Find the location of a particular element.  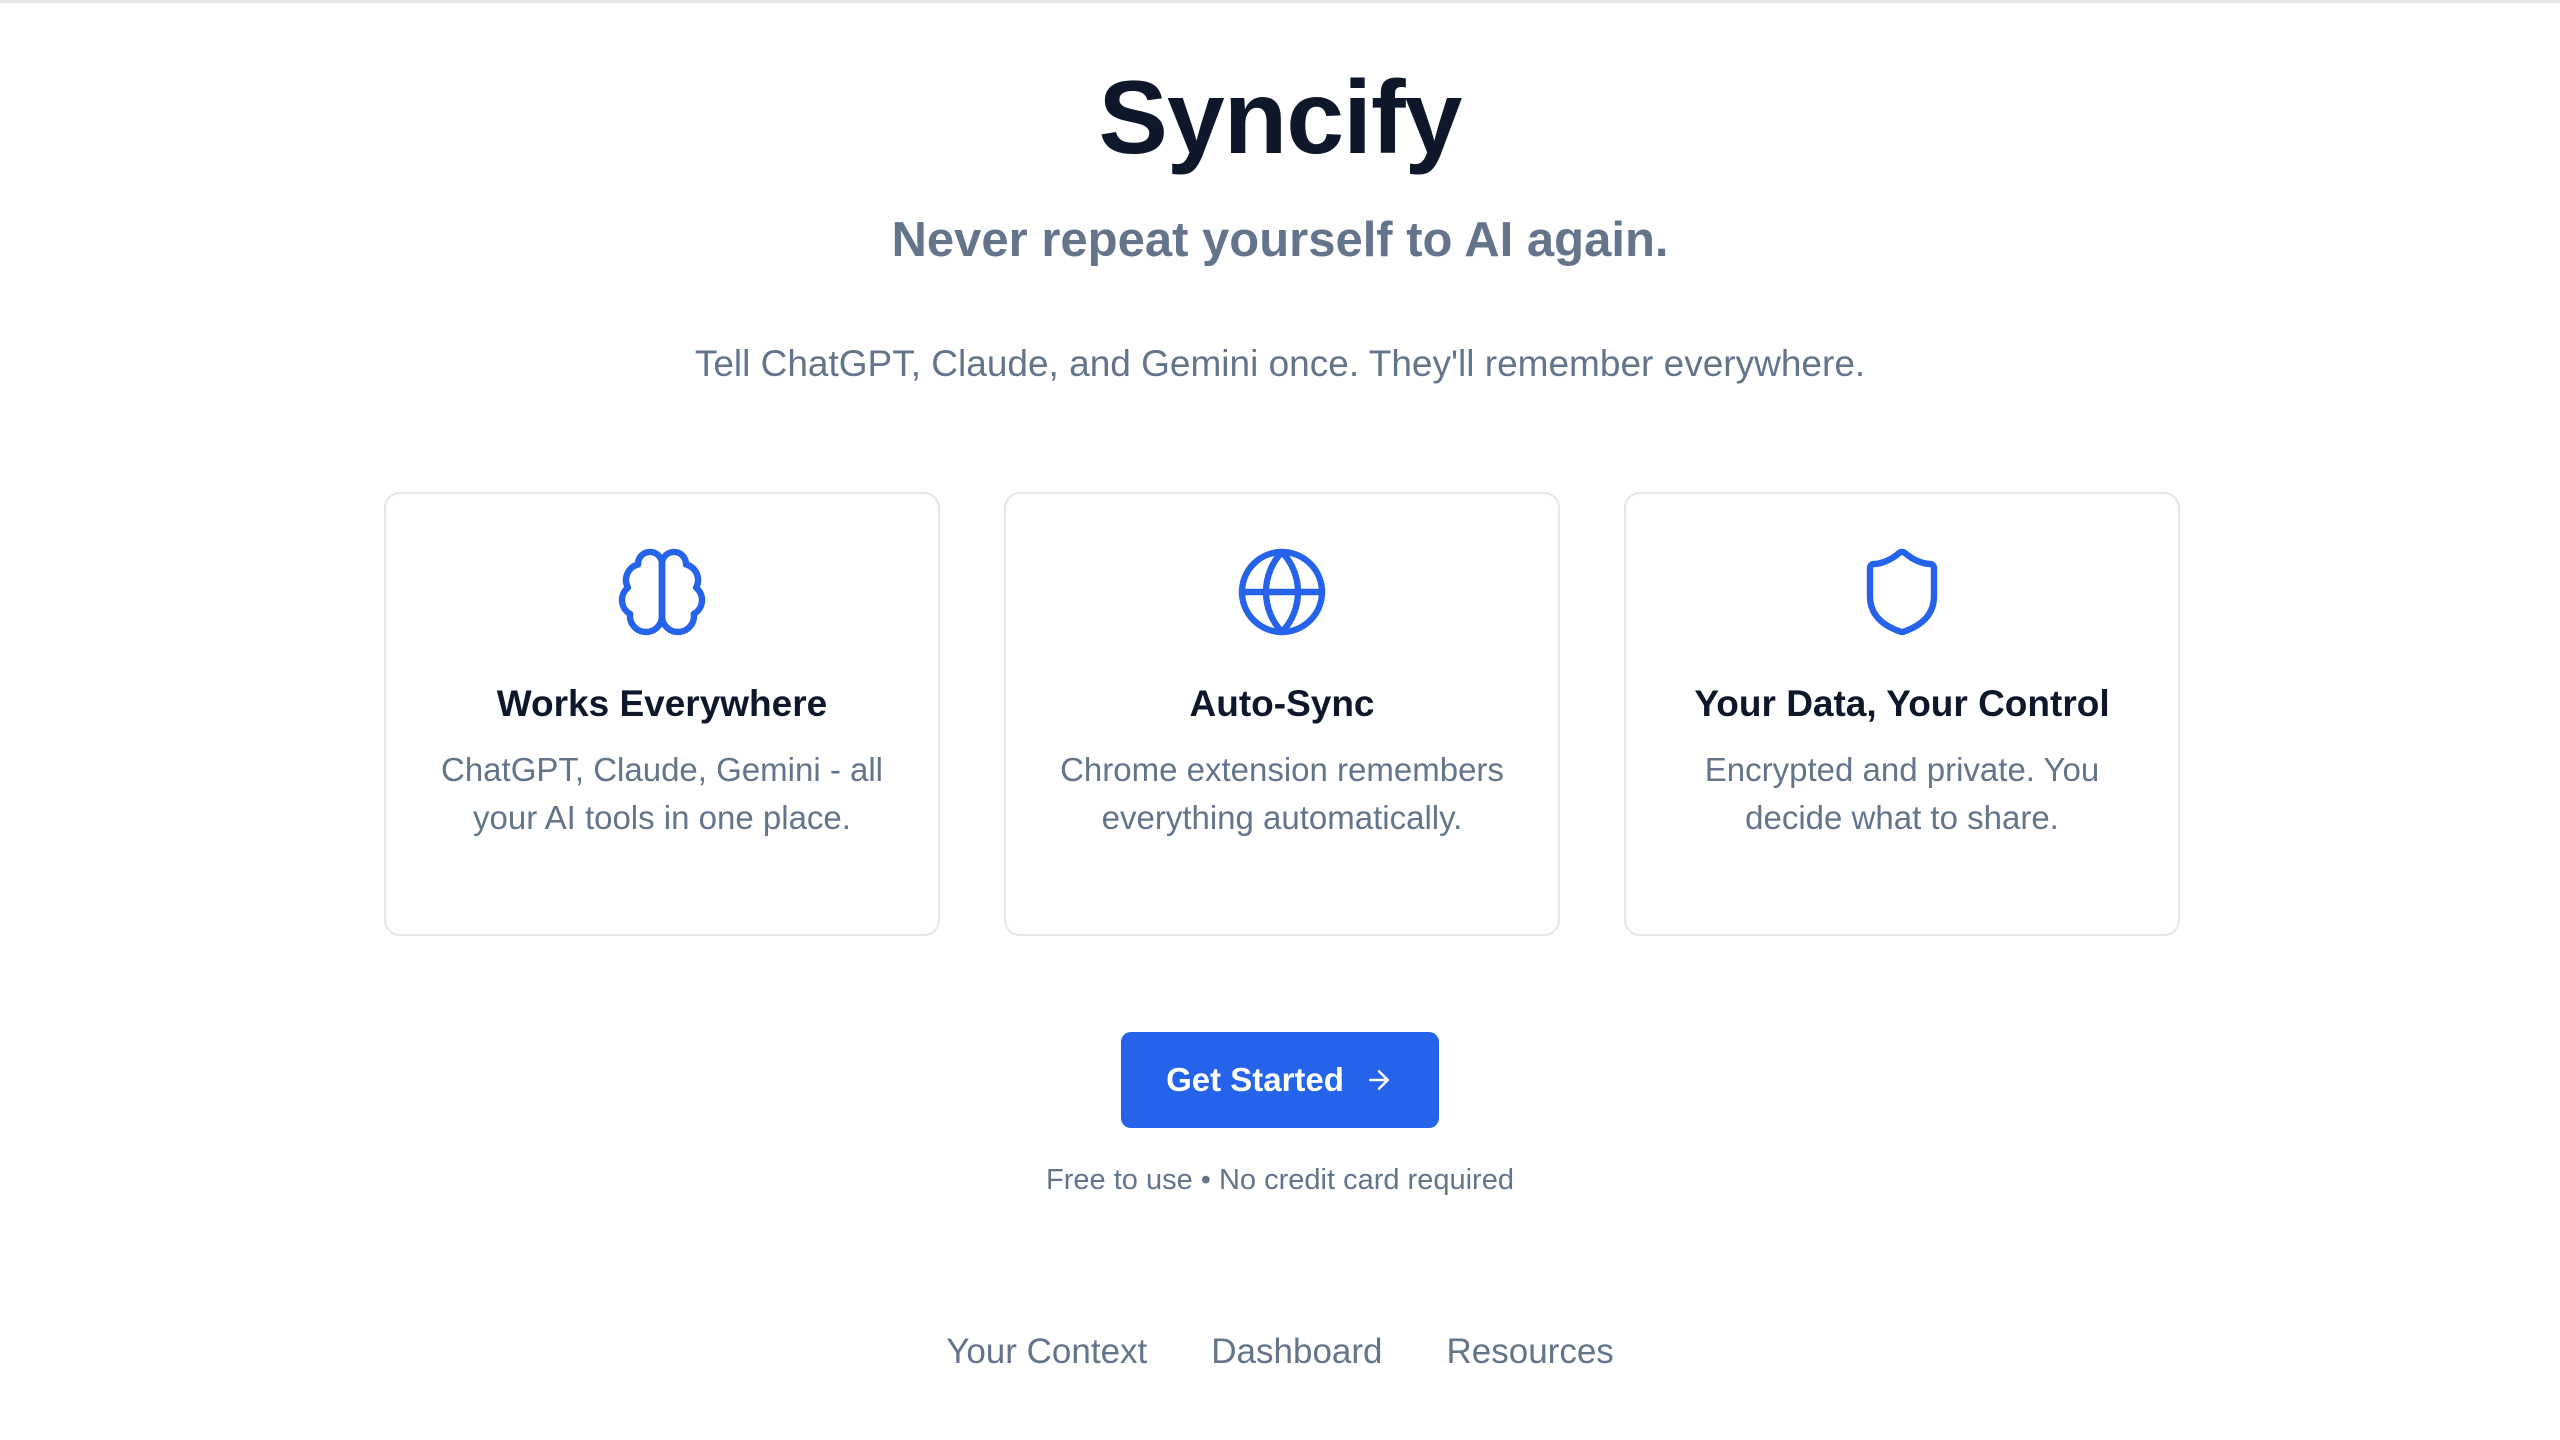

cta-fineprint: Free to use • No credit card required is located at coordinates (1280, 1180).